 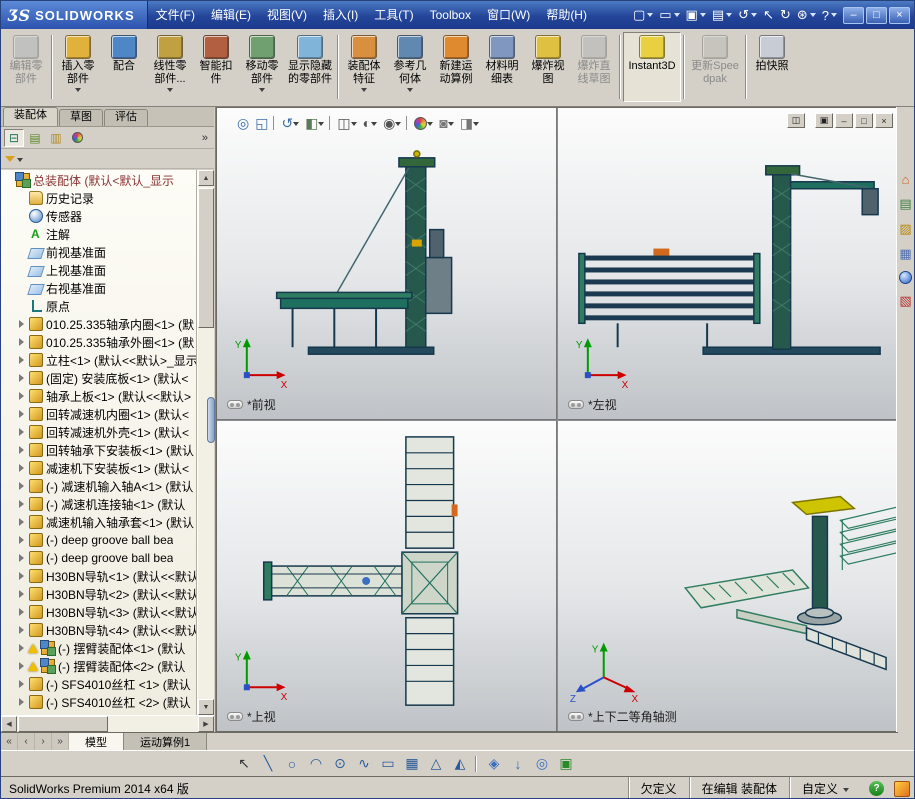 What do you see at coordinates (436, 764) in the screenshot?
I see `polygon-icon: △` at bounding box center [436, 764].